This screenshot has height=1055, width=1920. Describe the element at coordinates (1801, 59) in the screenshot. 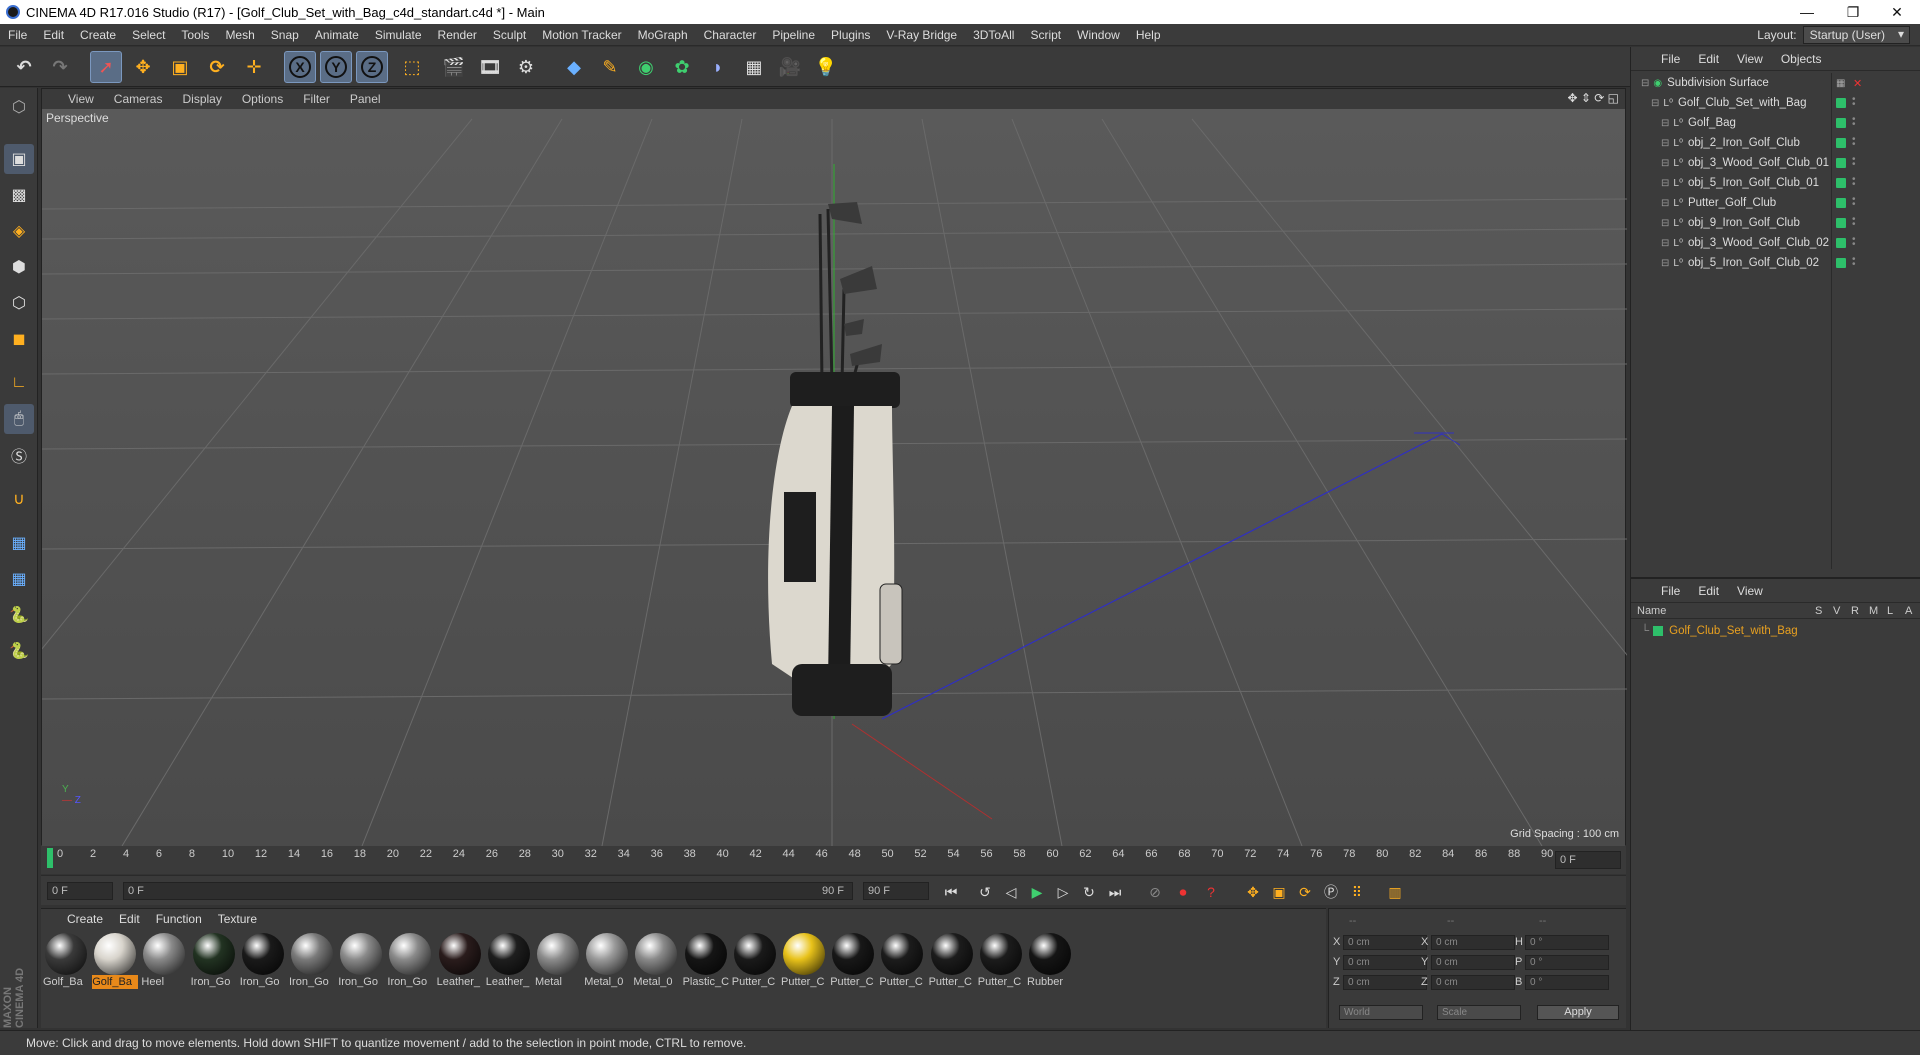

I see `object-menu-objects: Objects` at that location.